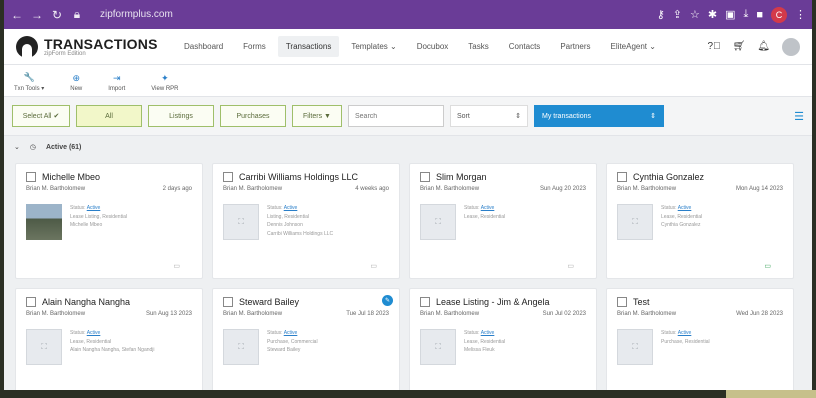  Describe the element at coordinates (285, 225) in the screenshot. I see `card-client: Dennis Johnson` at that location.